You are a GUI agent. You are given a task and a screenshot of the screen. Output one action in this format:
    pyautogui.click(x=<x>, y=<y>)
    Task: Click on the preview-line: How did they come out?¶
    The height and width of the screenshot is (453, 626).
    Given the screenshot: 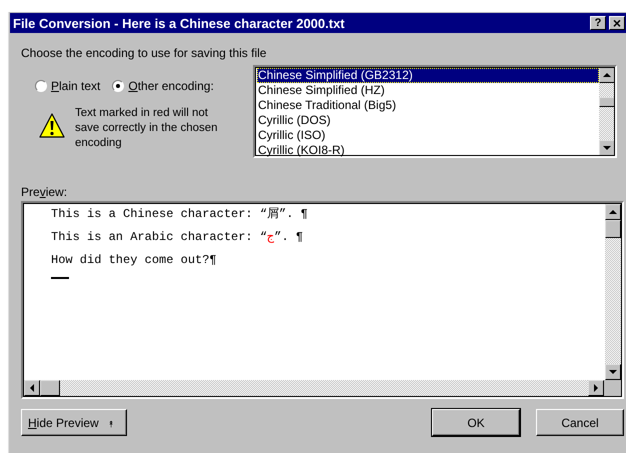 What is the action you would take?
    pyautogui.click(x=134, y=260)
    